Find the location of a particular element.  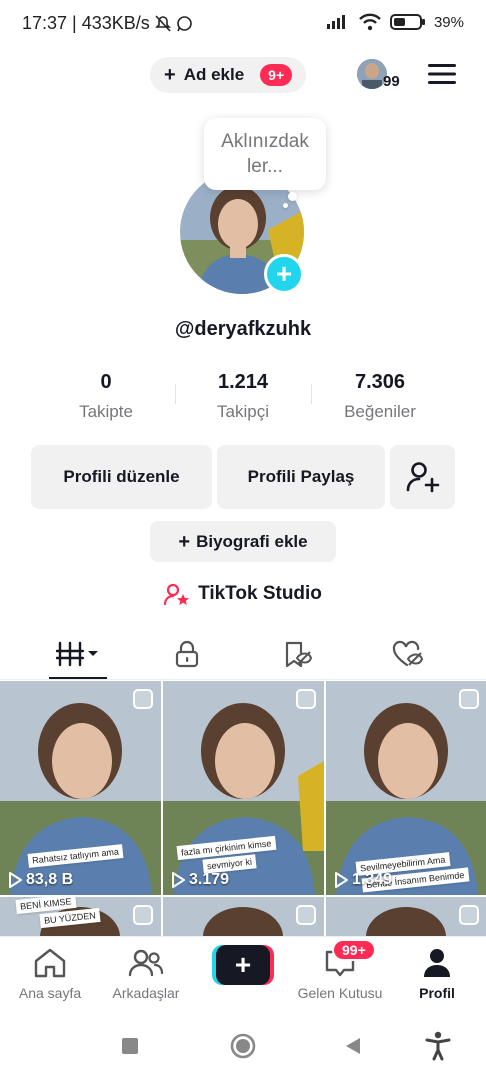

liked-icon is located at coordinates (408, 653).